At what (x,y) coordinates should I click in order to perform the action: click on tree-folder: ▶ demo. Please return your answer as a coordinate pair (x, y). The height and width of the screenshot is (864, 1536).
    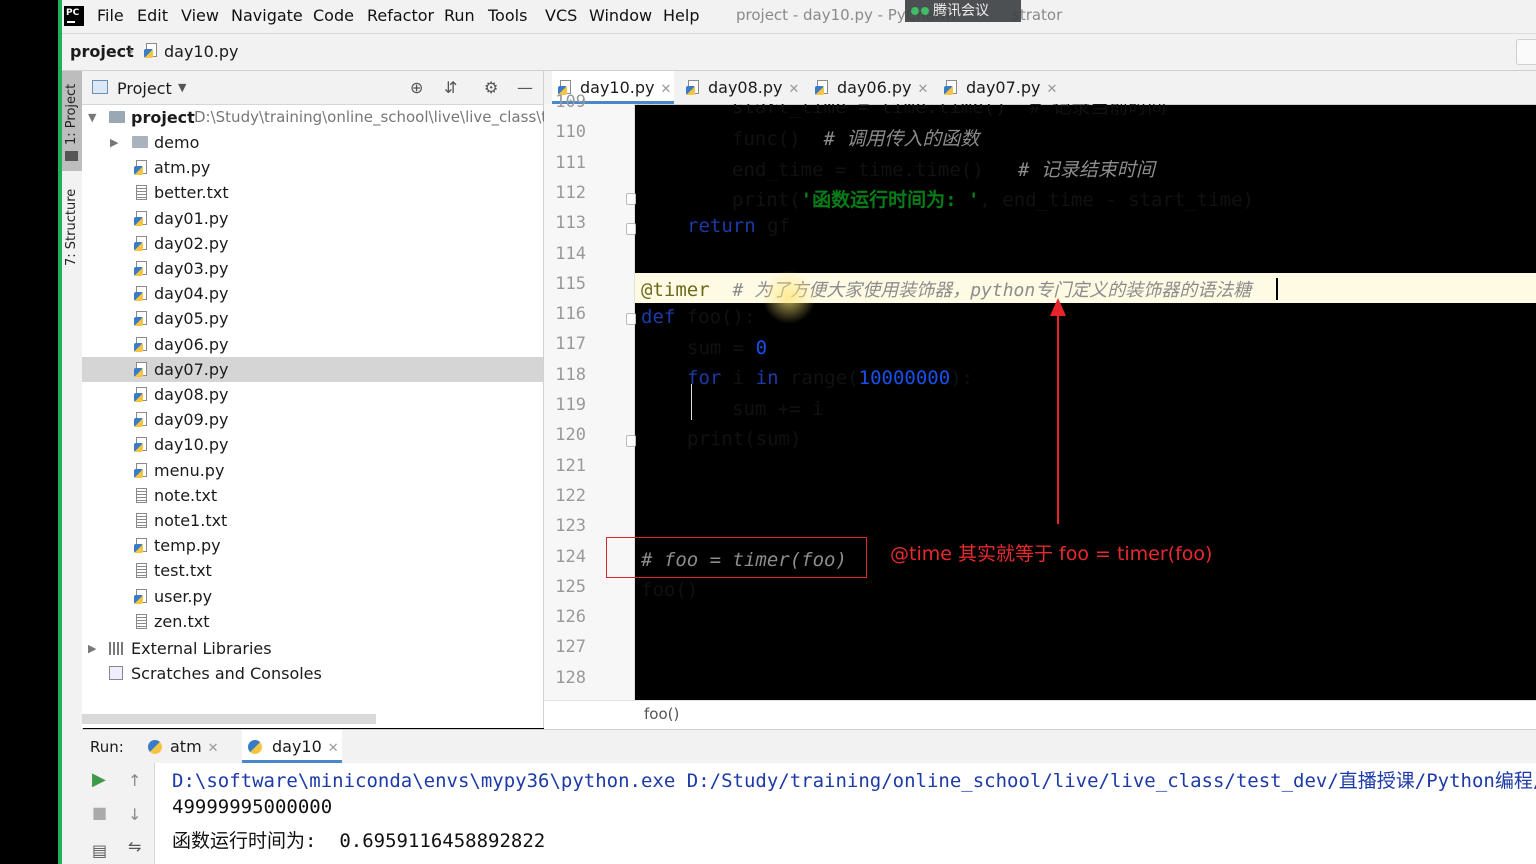
    Looking at the image, I should click on (312, 142).